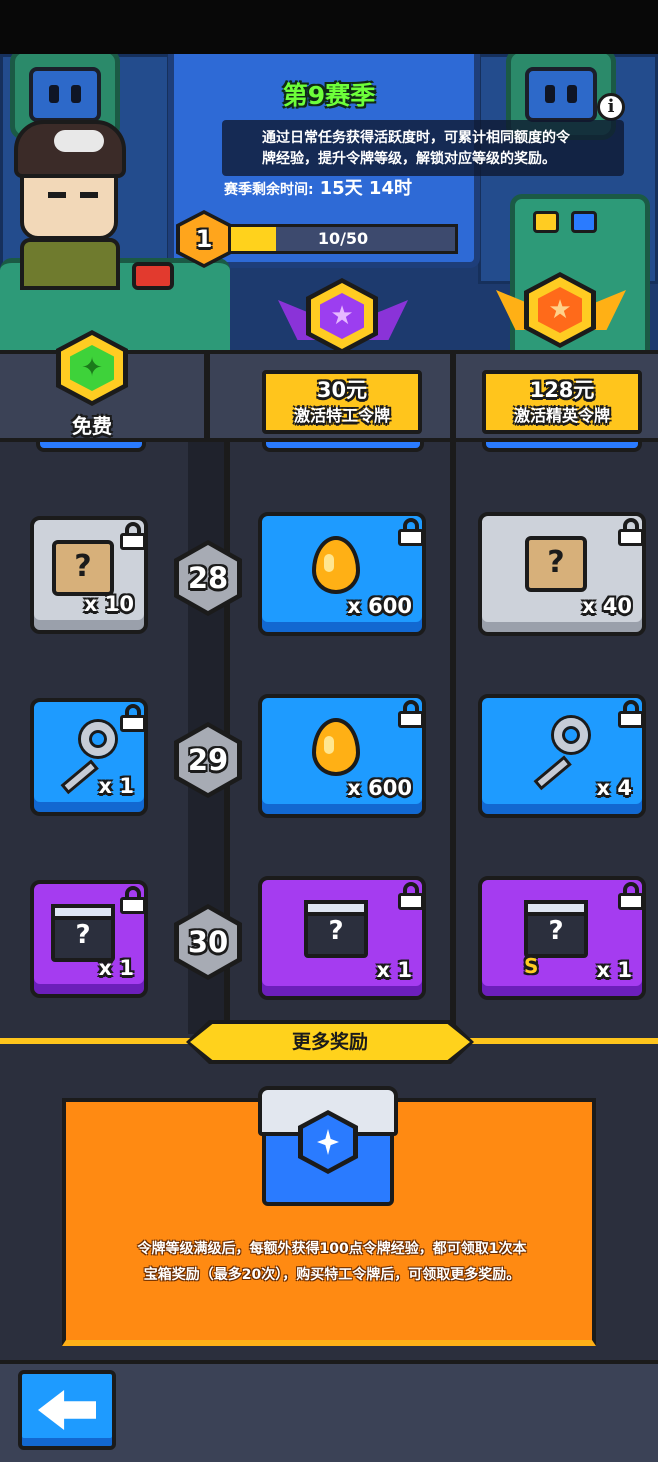  What do you see at coordinates (153, 276) in the screenshot?
I see `red-button` at bounding box center [153, 276].